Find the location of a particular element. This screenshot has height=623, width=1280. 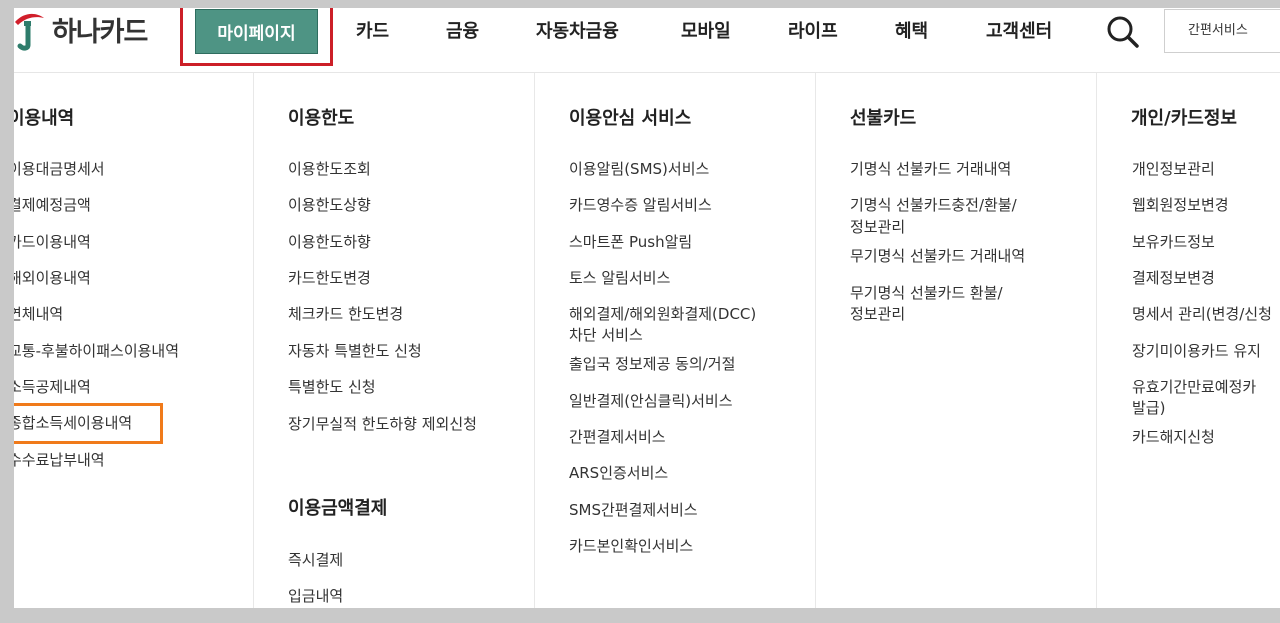

menu-link: 무기명식 선불카드 환불/ is located at coordinates (926, 293).